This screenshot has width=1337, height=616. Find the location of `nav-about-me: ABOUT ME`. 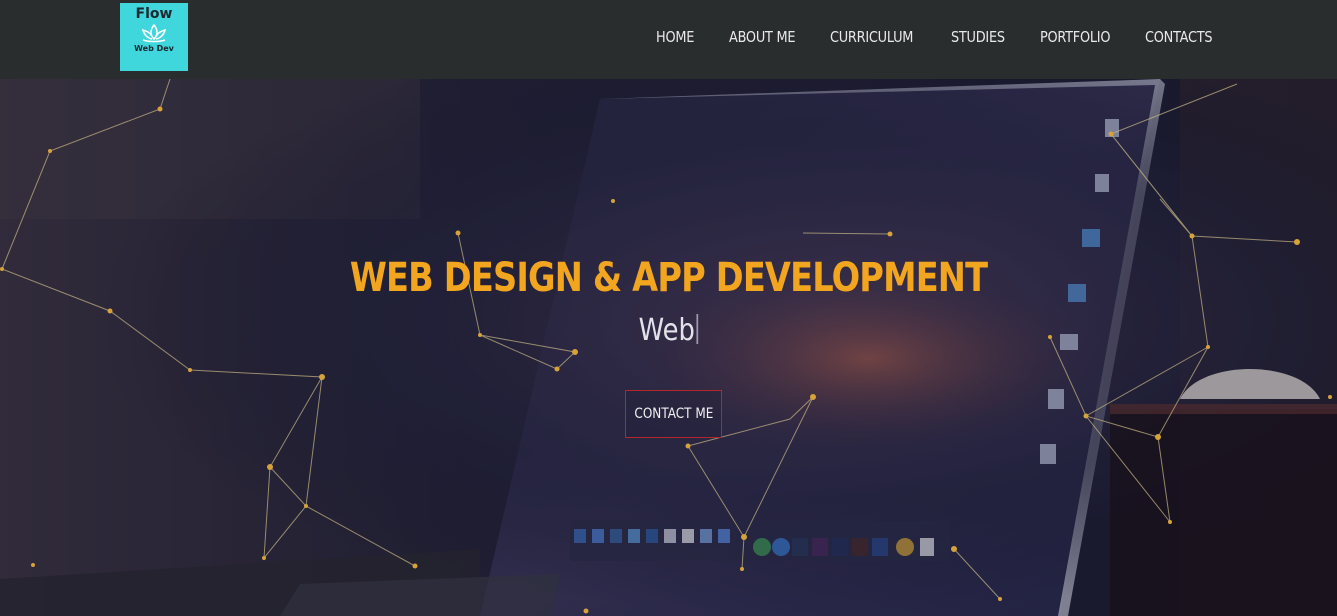

nav-about-me: ABOUT ME is located at coordinates (762, 37).